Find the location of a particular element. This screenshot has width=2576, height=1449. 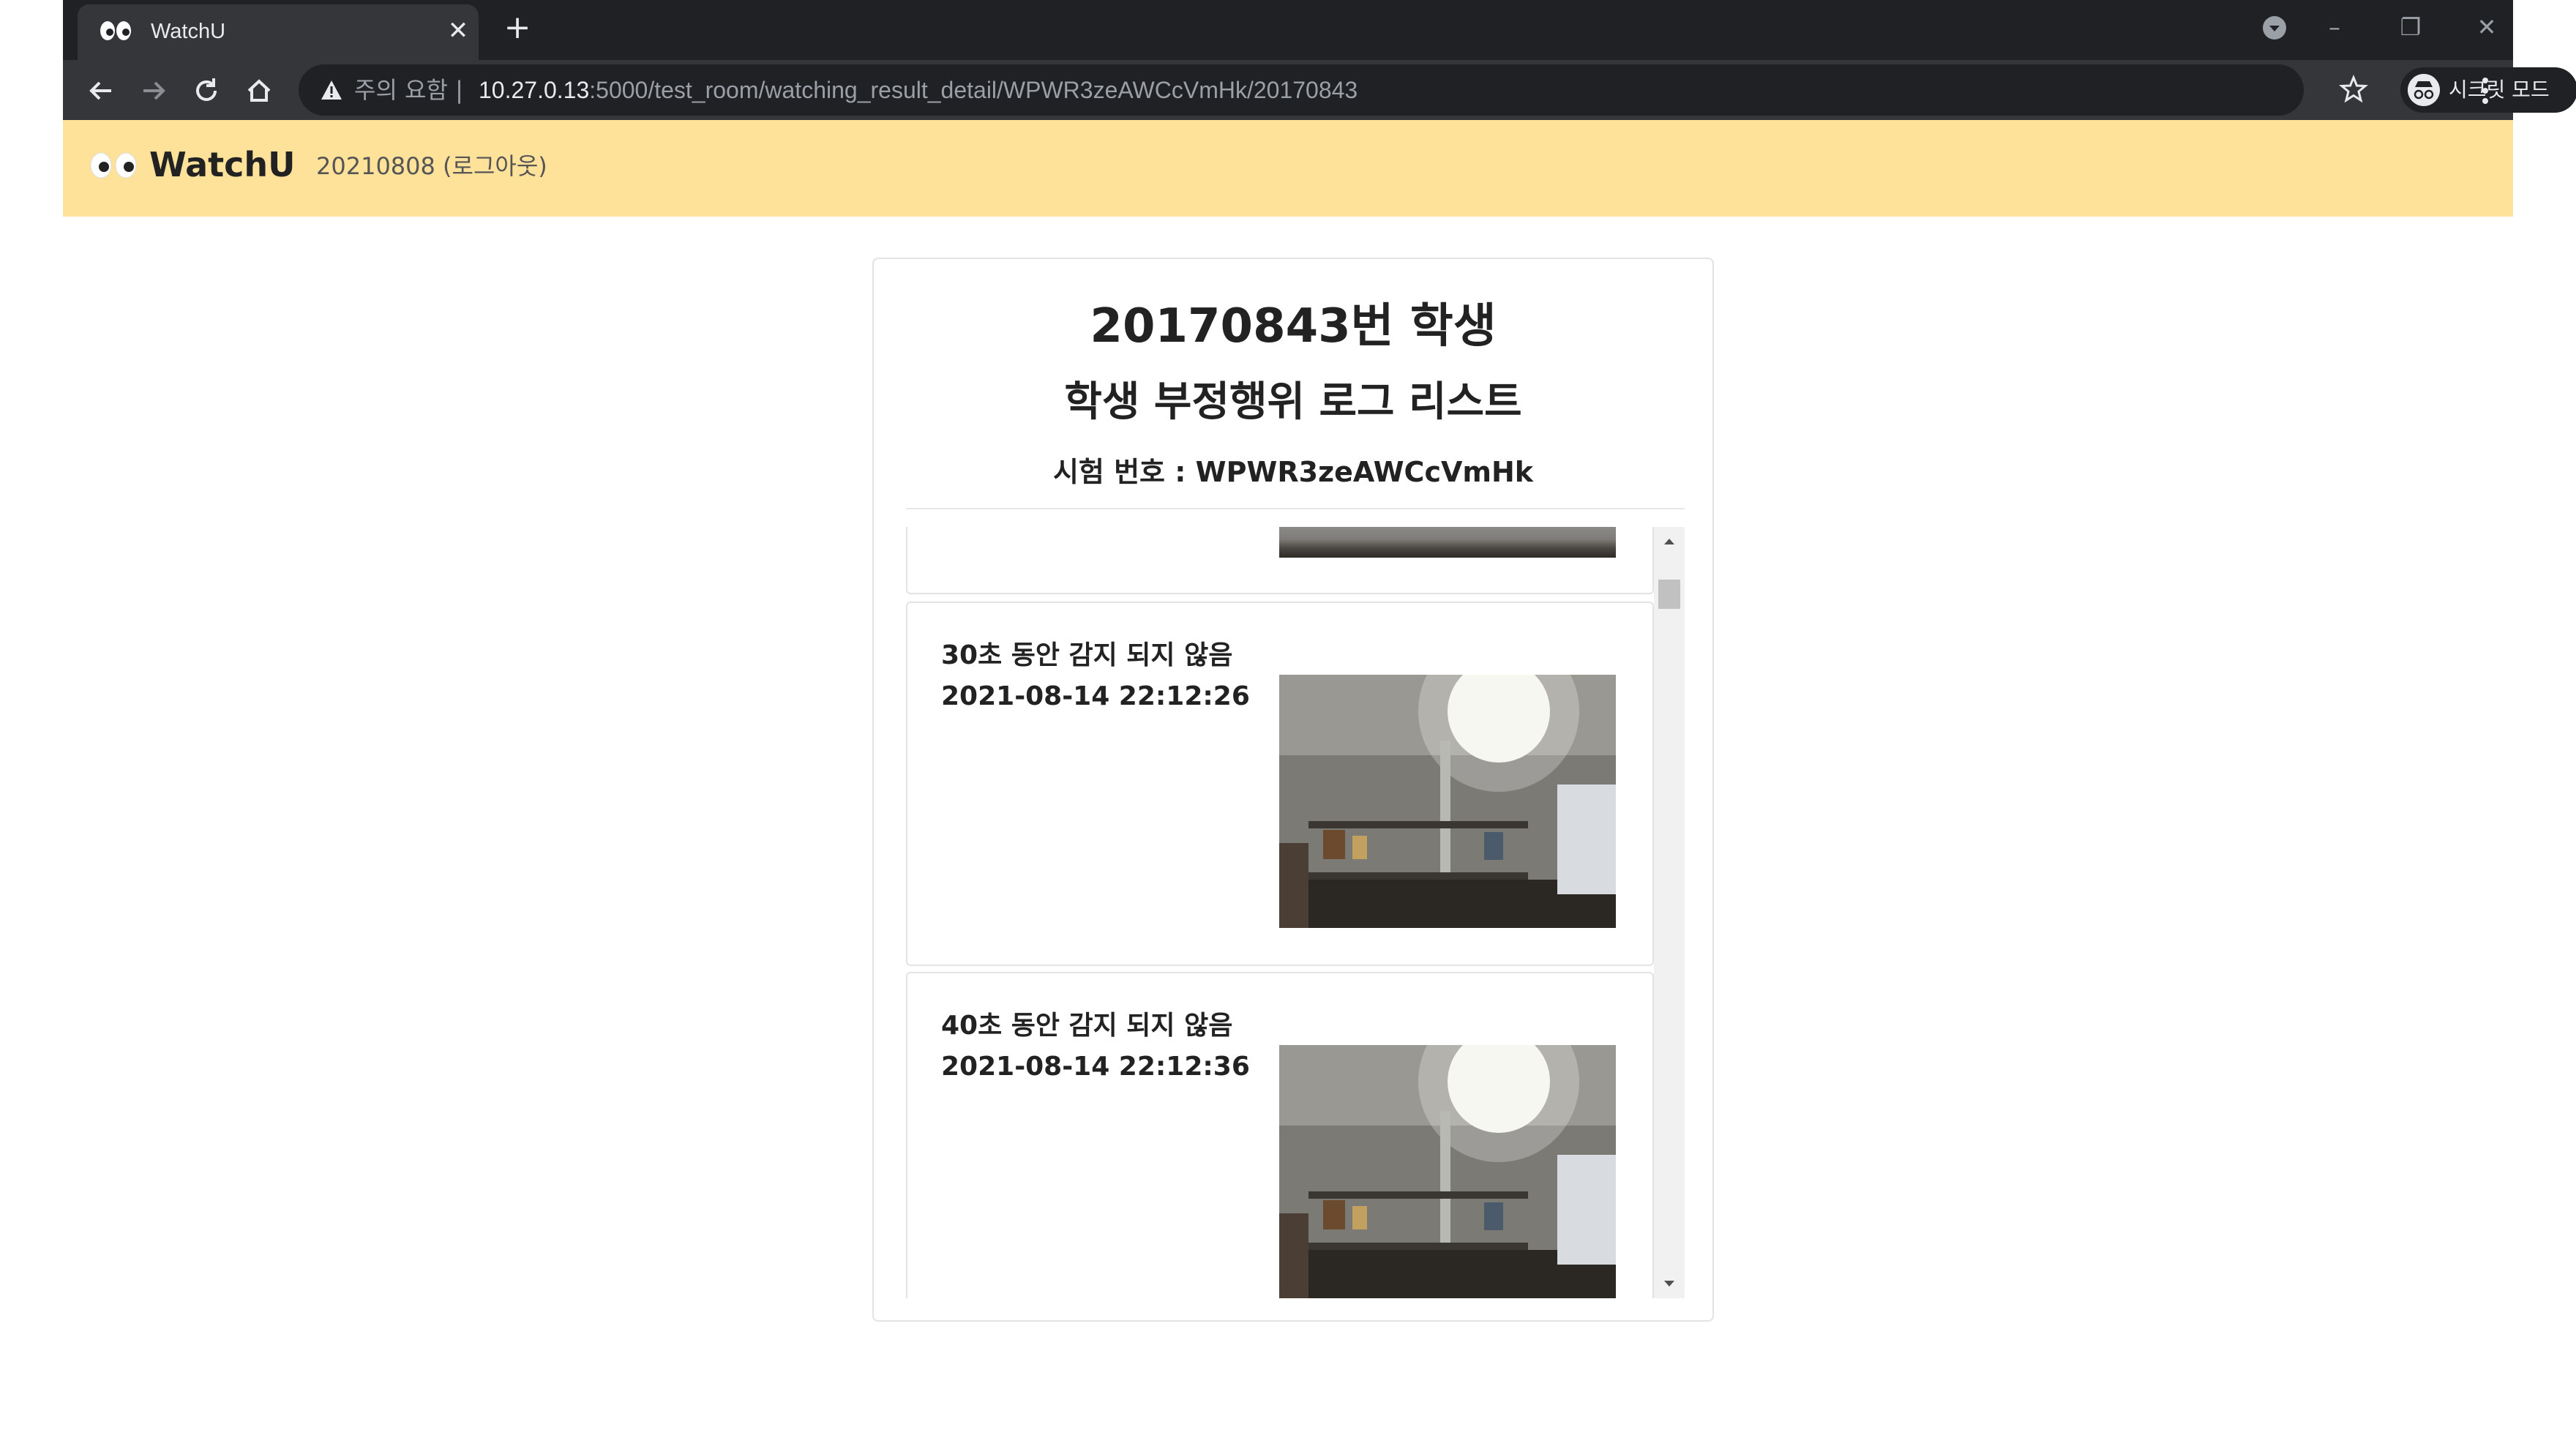

brand-name: WatchU is located at coordinates (222, 164).